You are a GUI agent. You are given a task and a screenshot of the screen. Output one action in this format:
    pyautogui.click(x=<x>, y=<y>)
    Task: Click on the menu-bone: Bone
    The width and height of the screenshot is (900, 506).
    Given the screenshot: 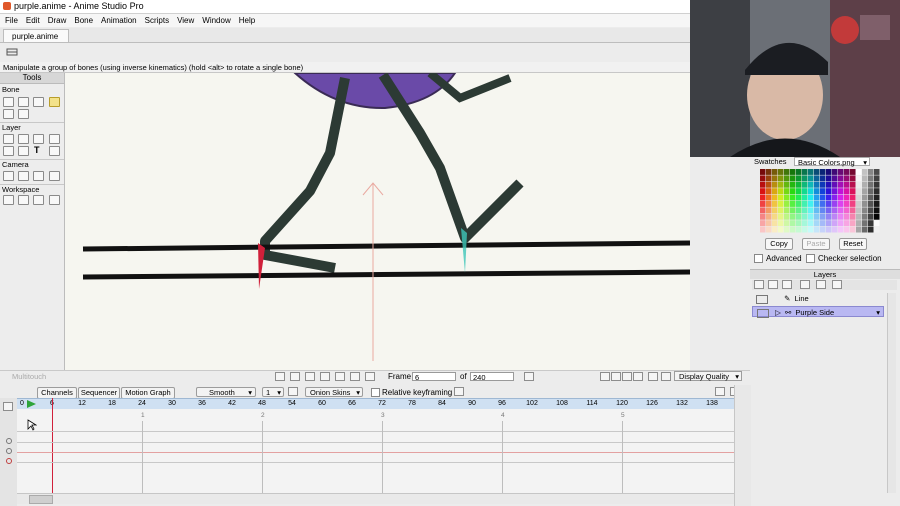 What is the action you would take?
    pyautogui.click(x=83, y=20)
    